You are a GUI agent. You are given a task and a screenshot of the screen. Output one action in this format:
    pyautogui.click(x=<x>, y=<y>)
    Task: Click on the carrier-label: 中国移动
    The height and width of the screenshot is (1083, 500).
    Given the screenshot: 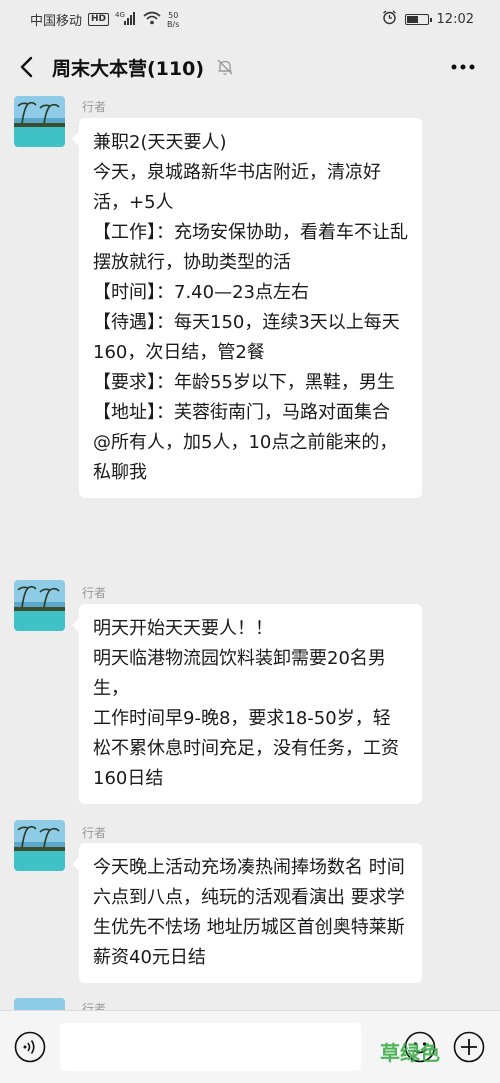 What is the action you would take?
    pyautogui.click(x=56, y=21)
    